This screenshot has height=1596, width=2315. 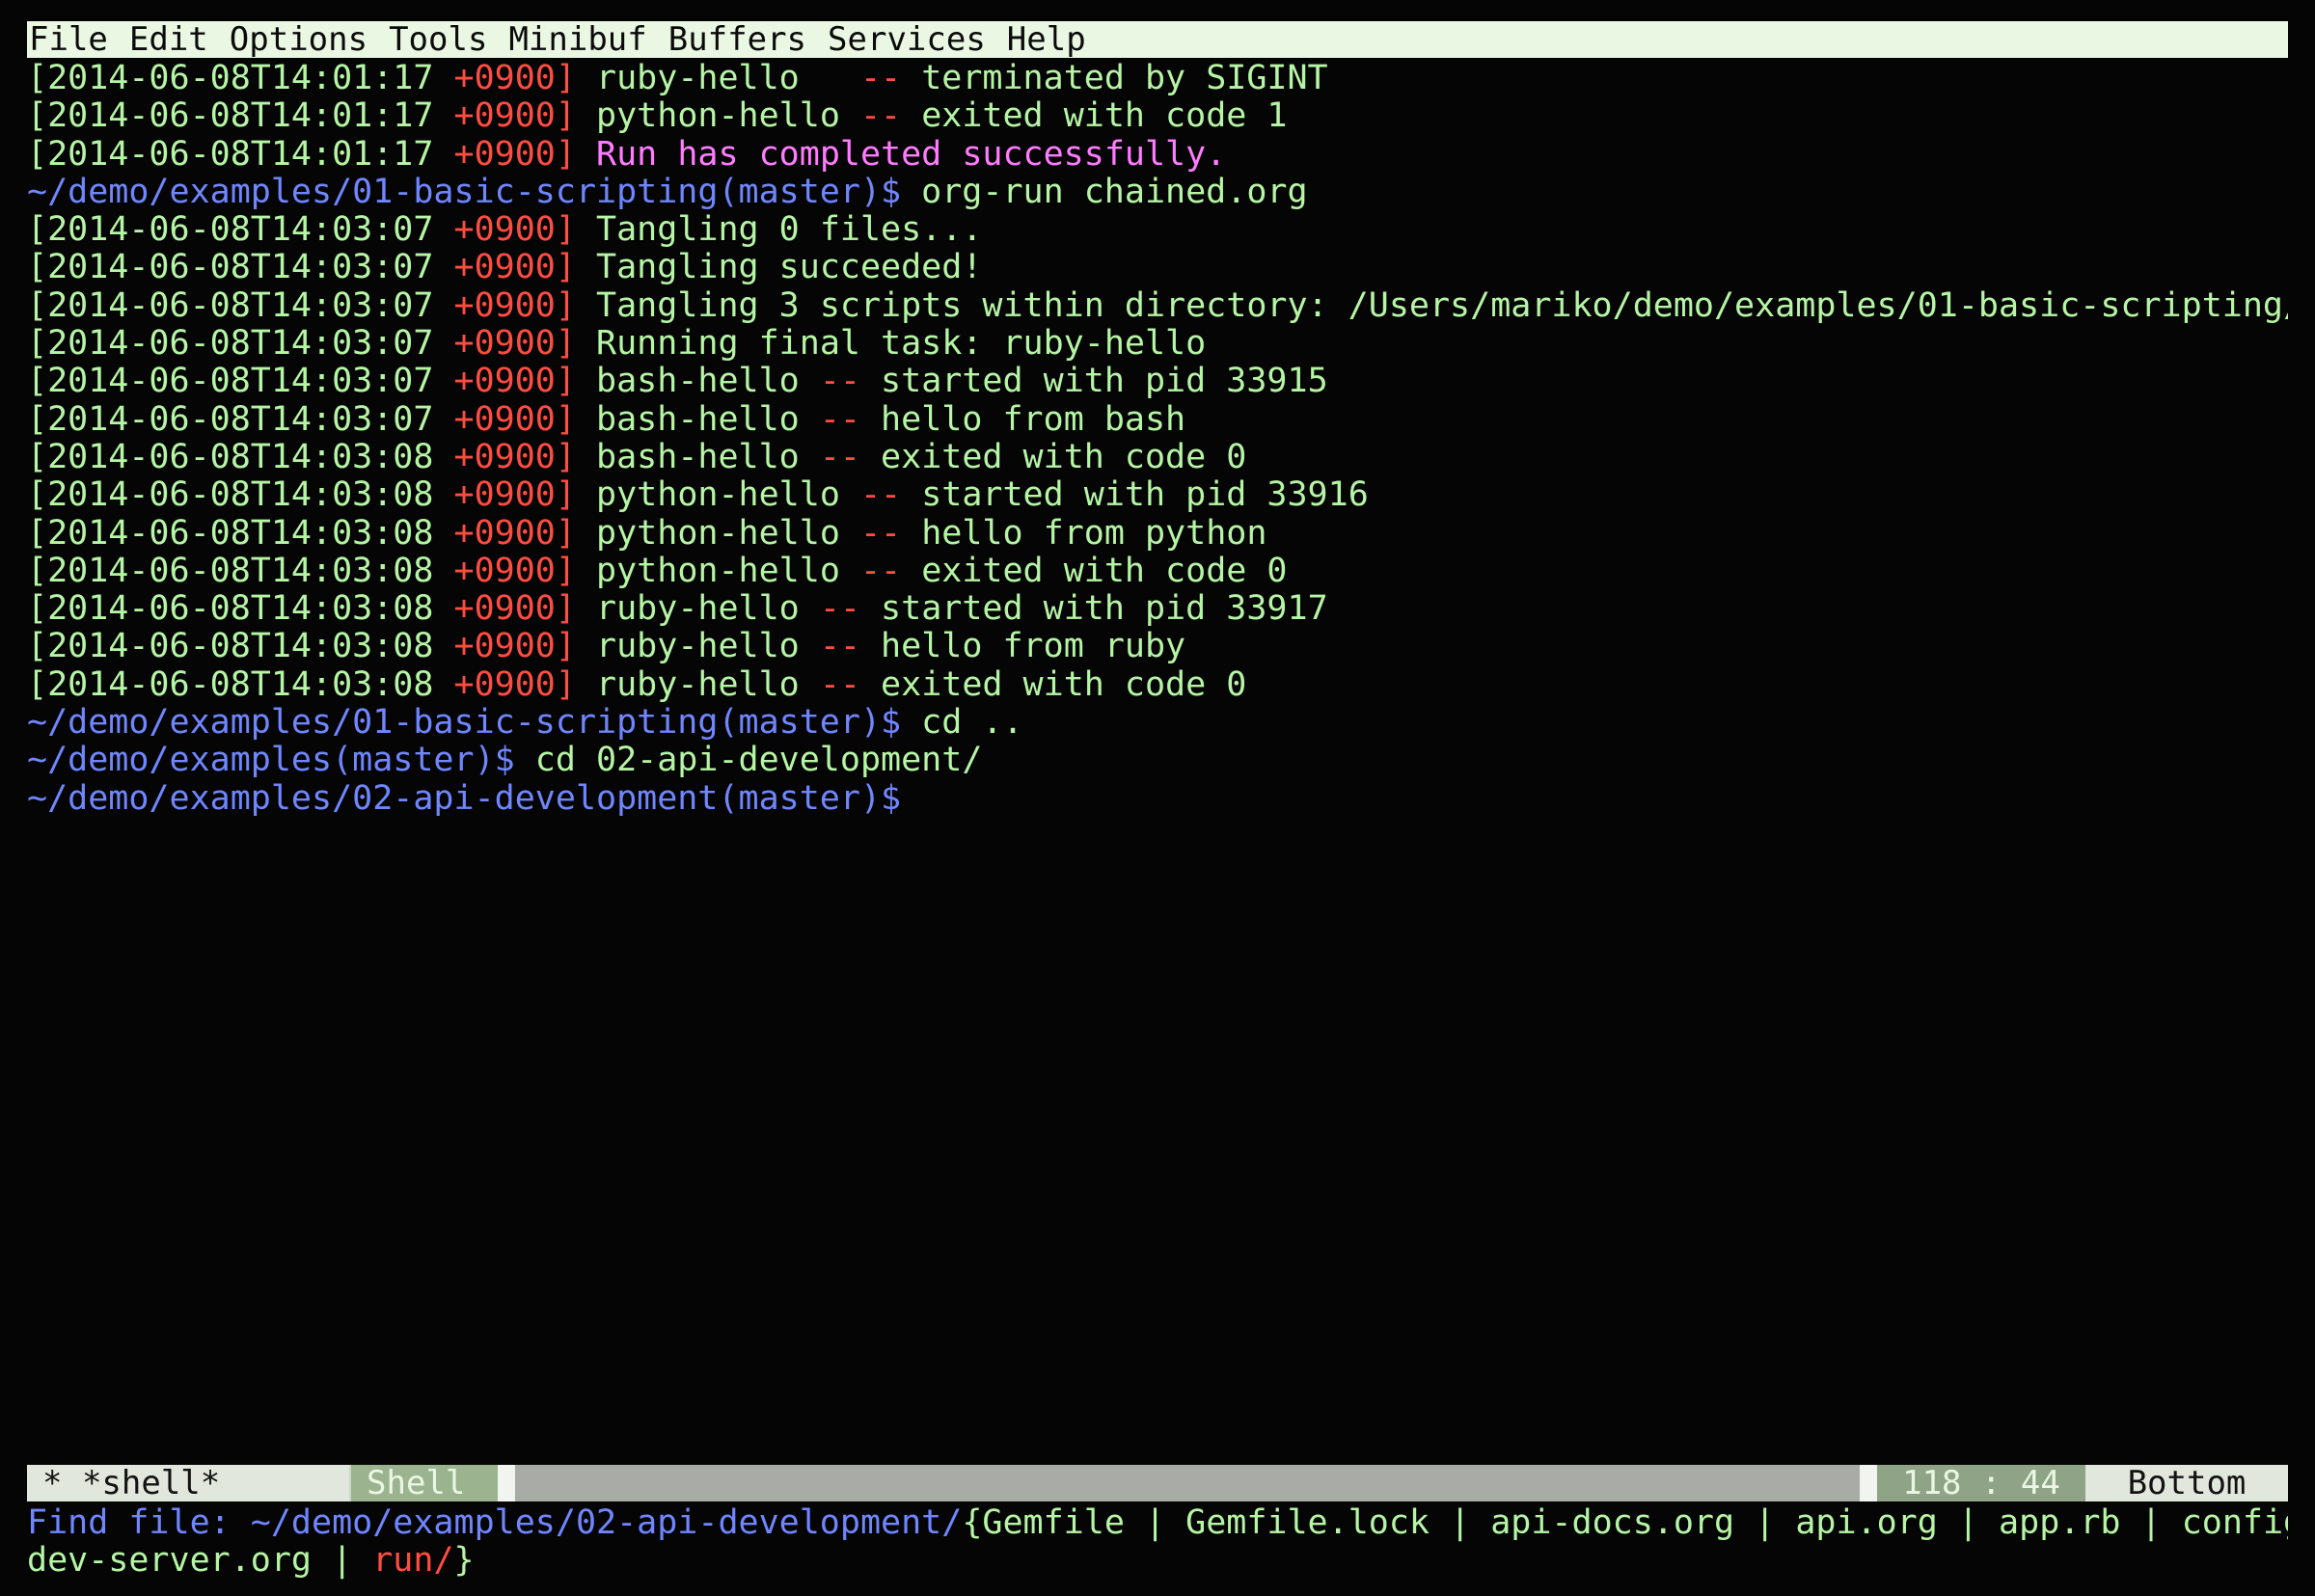 What do you see at coordinates (962, 724) in the screenshot?
I see `shell-command: cd ..` at bounding box center [962, 724].